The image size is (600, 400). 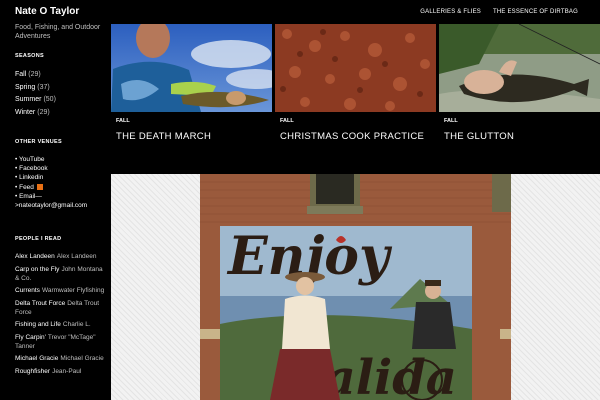 What do you see at coordinates (63, 177) in the screenshot?
I see `venue-item: Linkedin` at bounding box center [63, 177].